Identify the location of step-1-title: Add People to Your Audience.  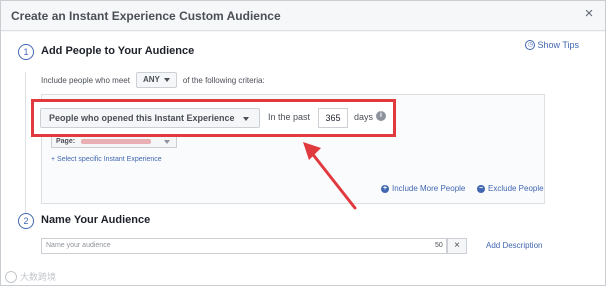
(118, 51).